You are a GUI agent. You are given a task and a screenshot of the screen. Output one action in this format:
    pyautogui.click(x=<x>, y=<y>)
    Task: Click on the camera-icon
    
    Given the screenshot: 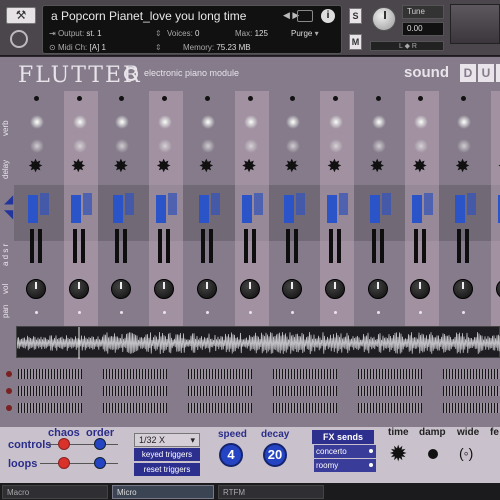 What is the action you would take?
    pyautogui.click(x=305, y=16)
    